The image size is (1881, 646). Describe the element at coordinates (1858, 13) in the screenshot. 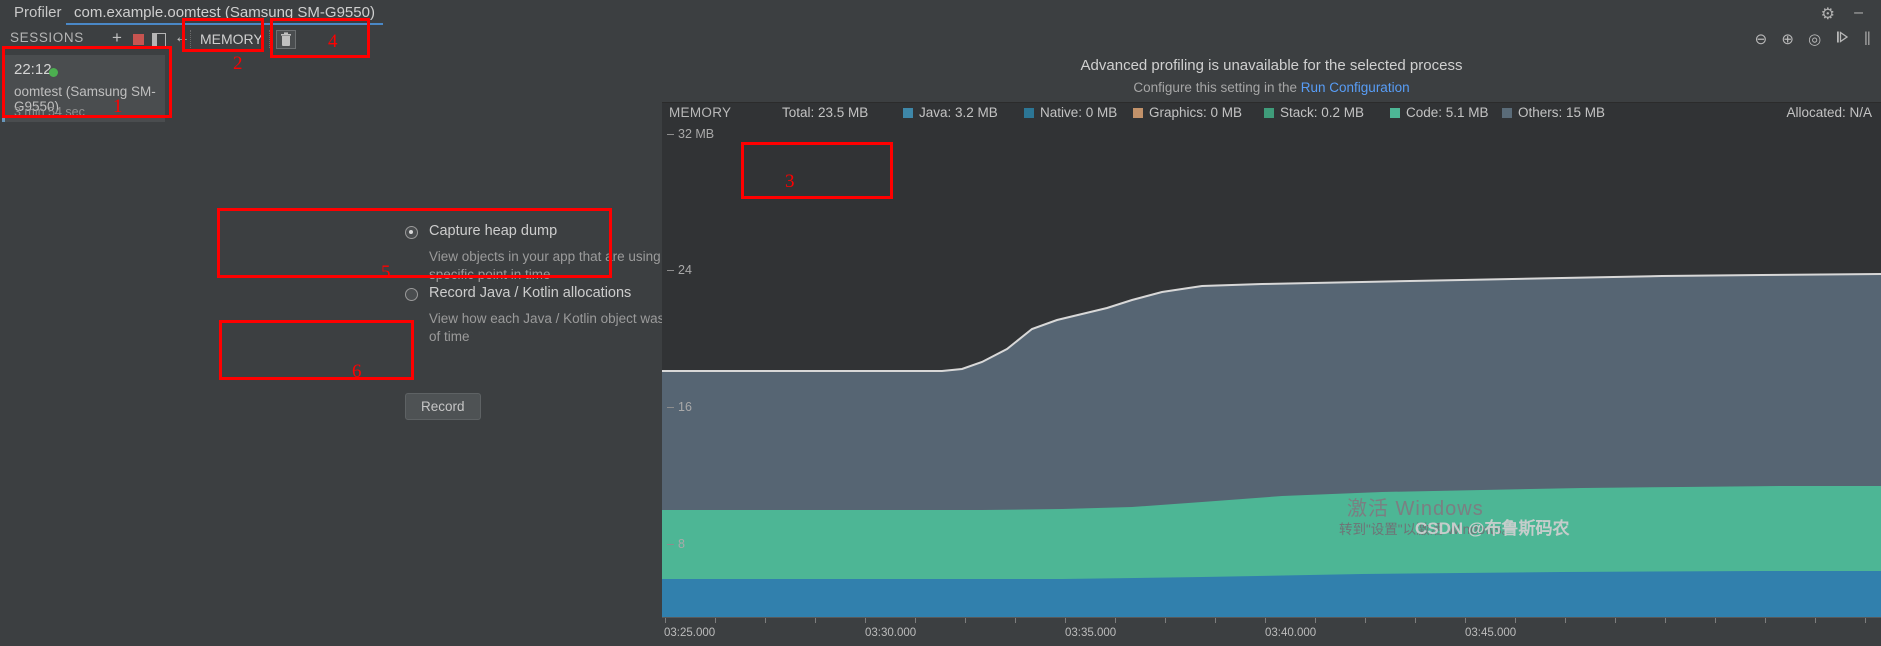

I see `minimize-icon: –` at that location.